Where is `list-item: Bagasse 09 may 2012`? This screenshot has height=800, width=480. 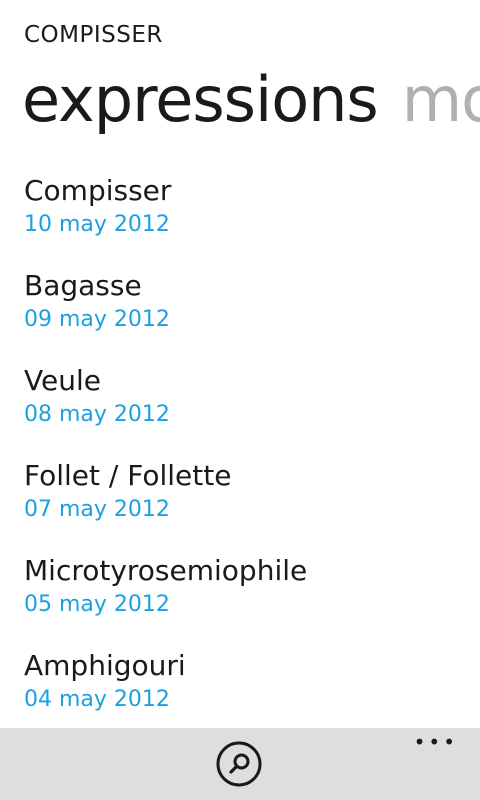
list-item: Bagasse 09 may 2012 is located at coordinates (252, 314).